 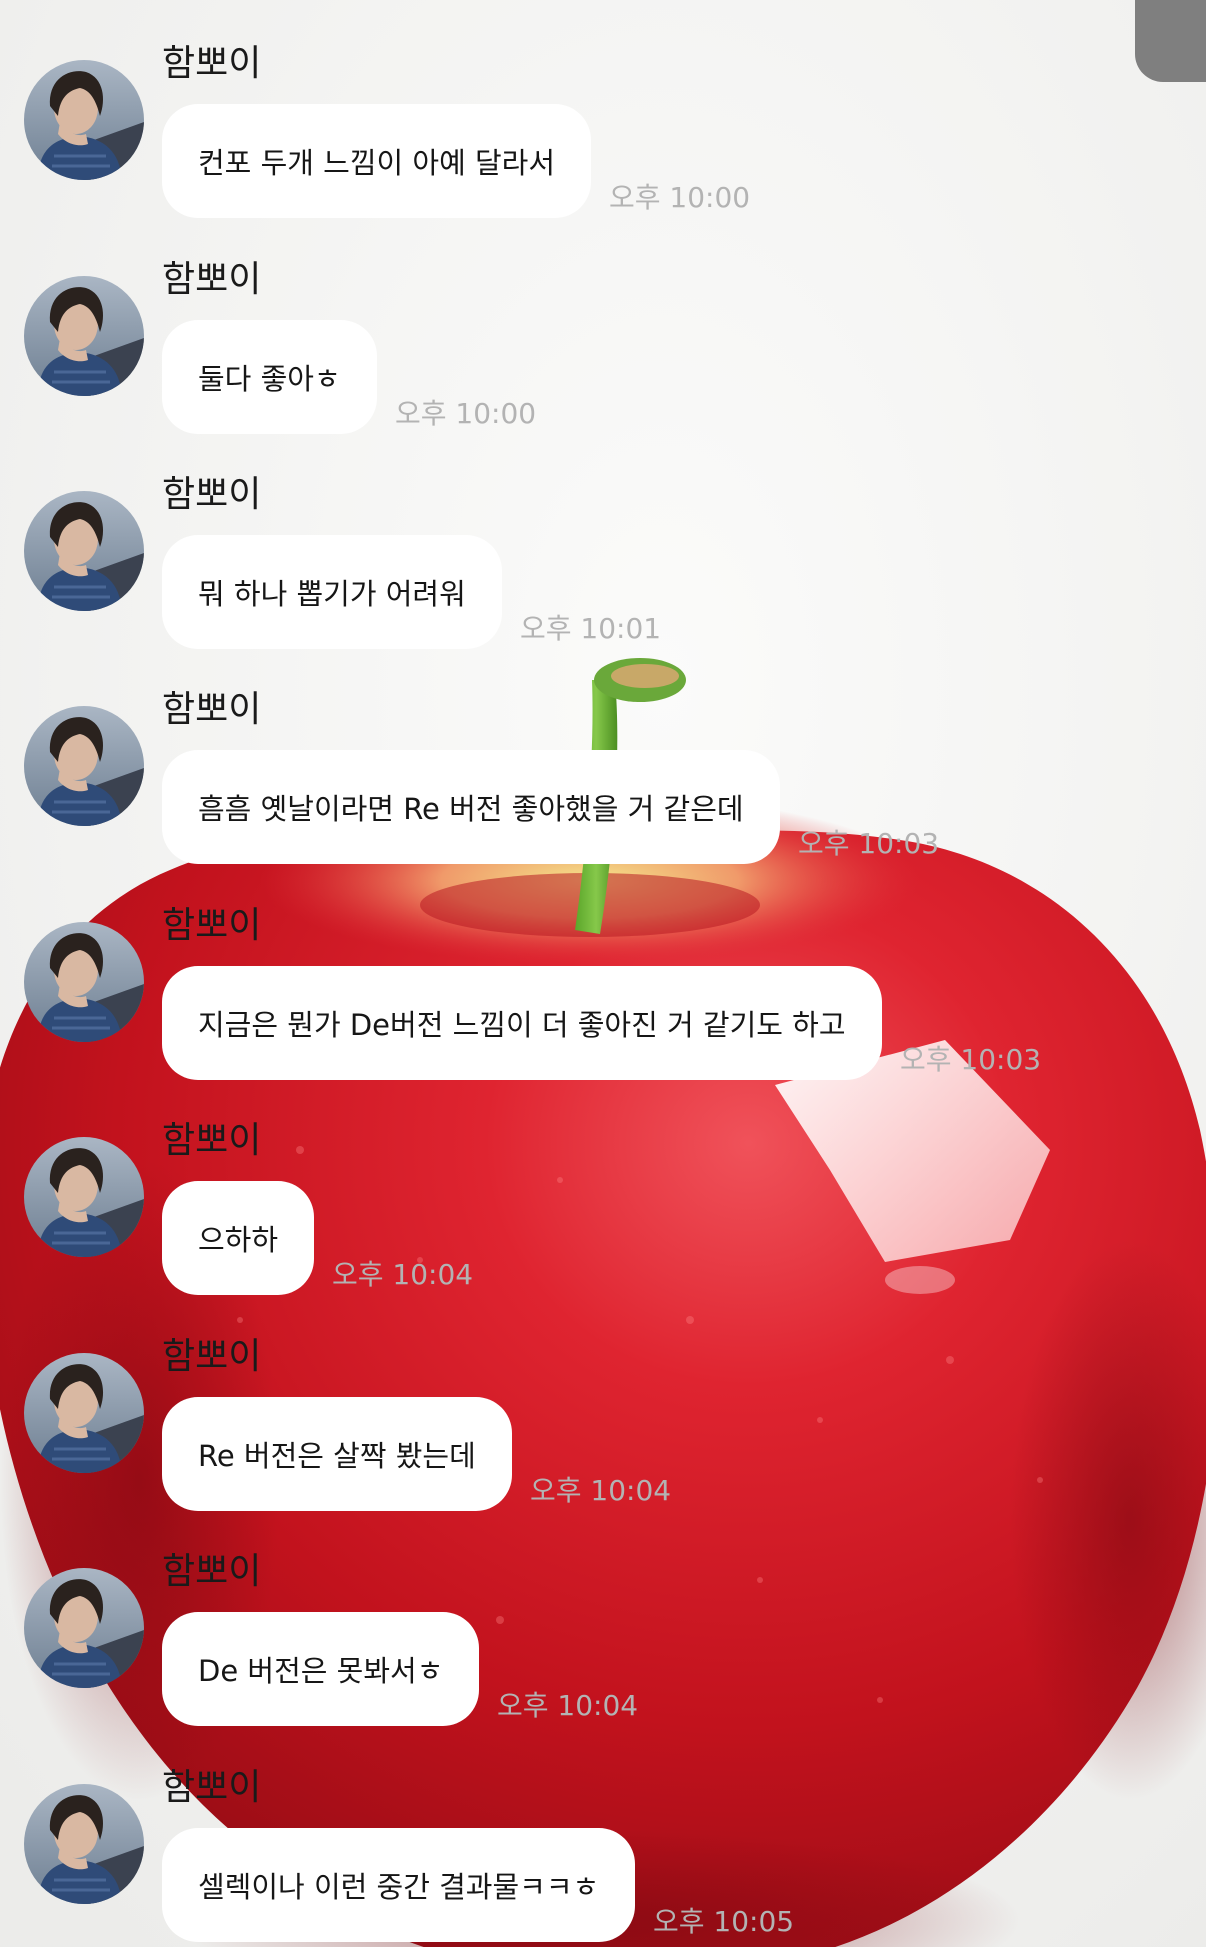 I want to click on message-bubble: Re 버전은 살짝 봤는데, so click(x=337, y=1454).